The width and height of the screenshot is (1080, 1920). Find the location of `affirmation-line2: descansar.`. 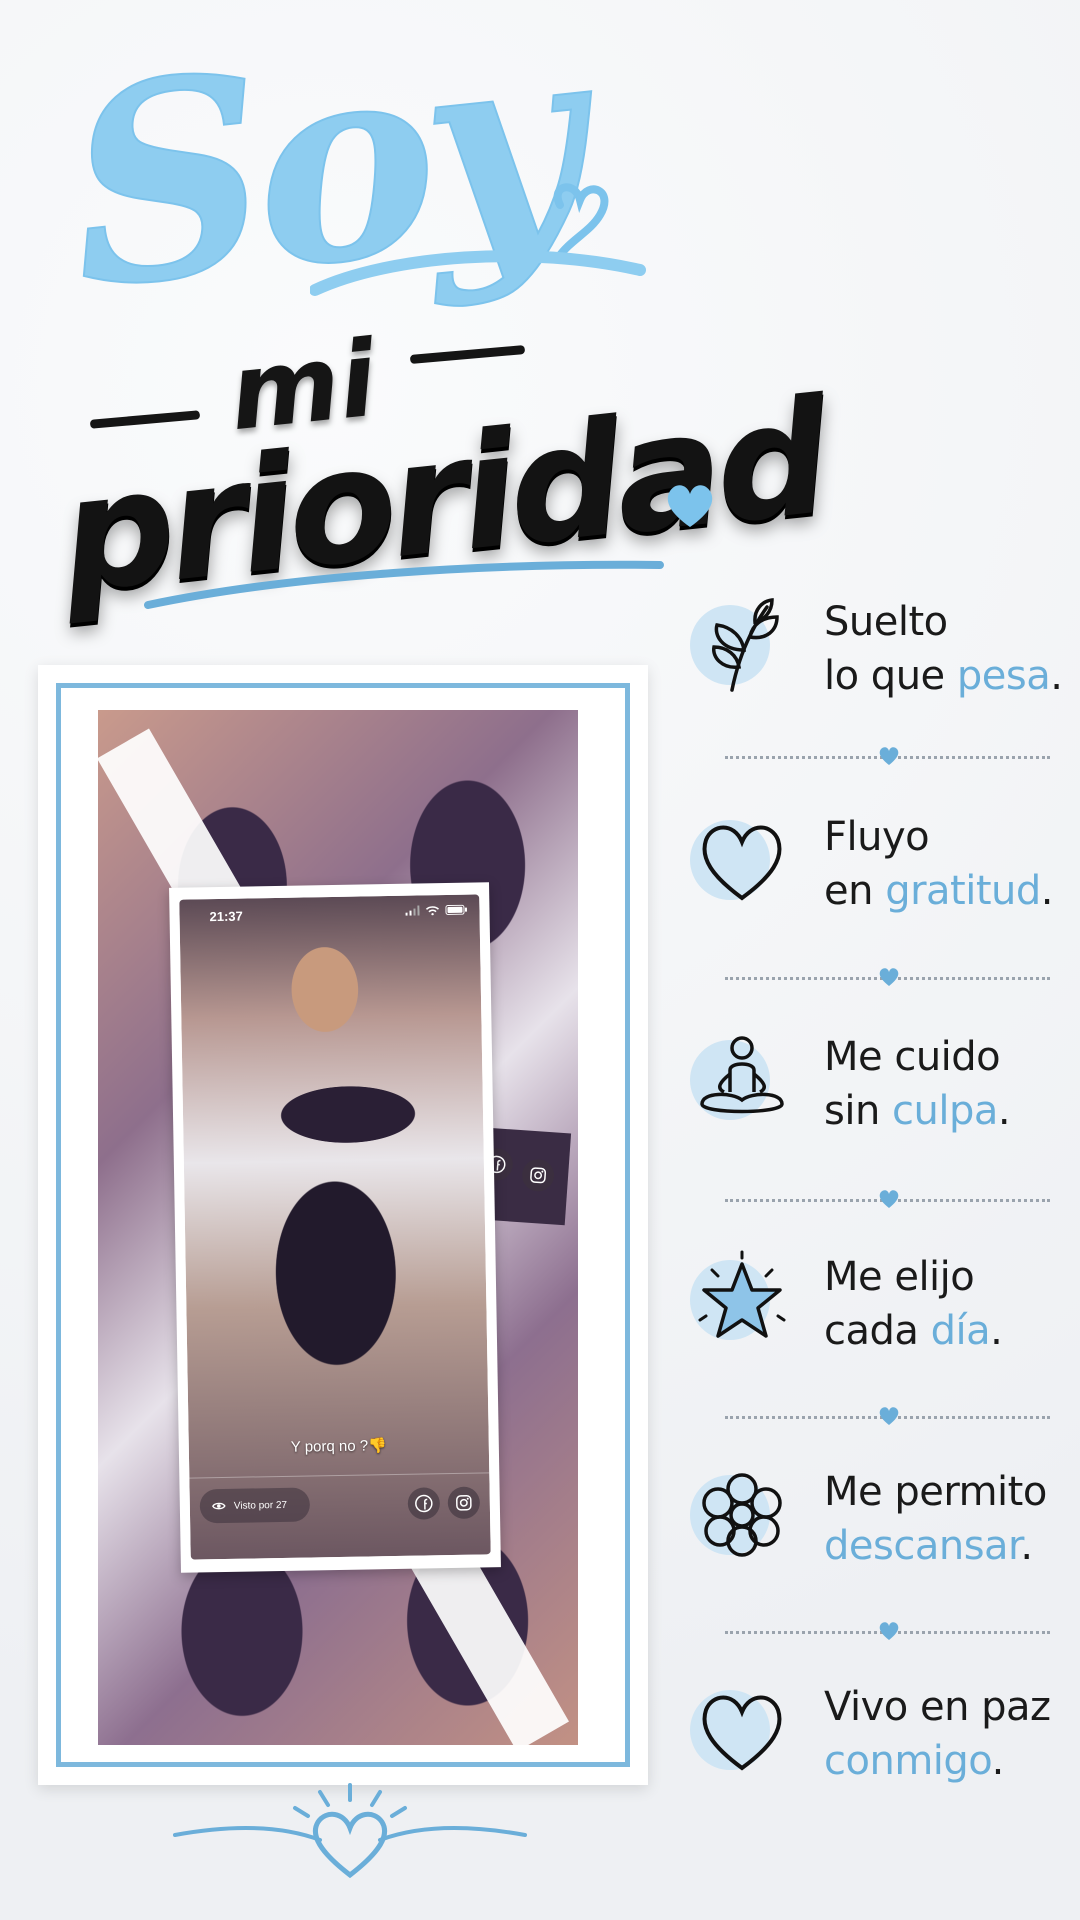

affirmation-line2: descansar. is located at coordinates (935, 1546).